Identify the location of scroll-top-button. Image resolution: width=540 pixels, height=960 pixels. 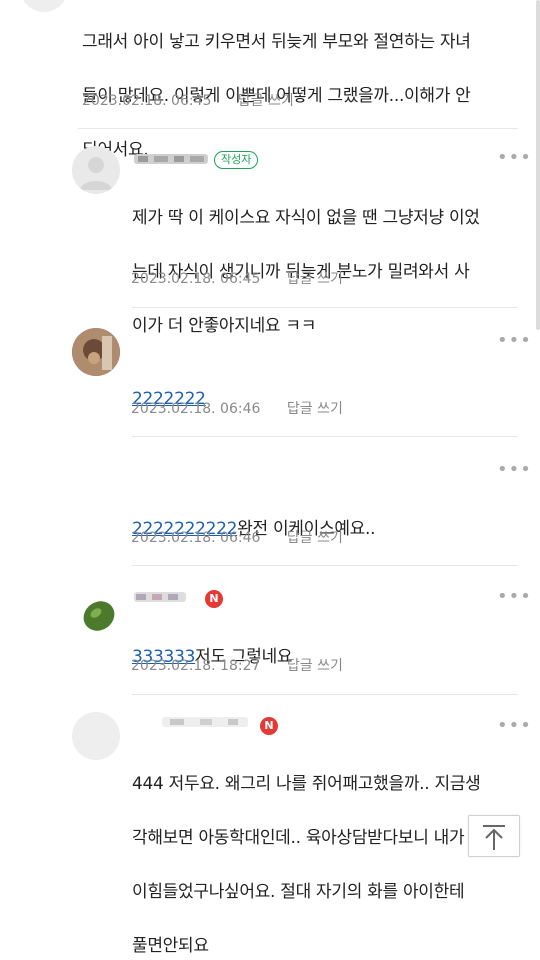
(494, 836).